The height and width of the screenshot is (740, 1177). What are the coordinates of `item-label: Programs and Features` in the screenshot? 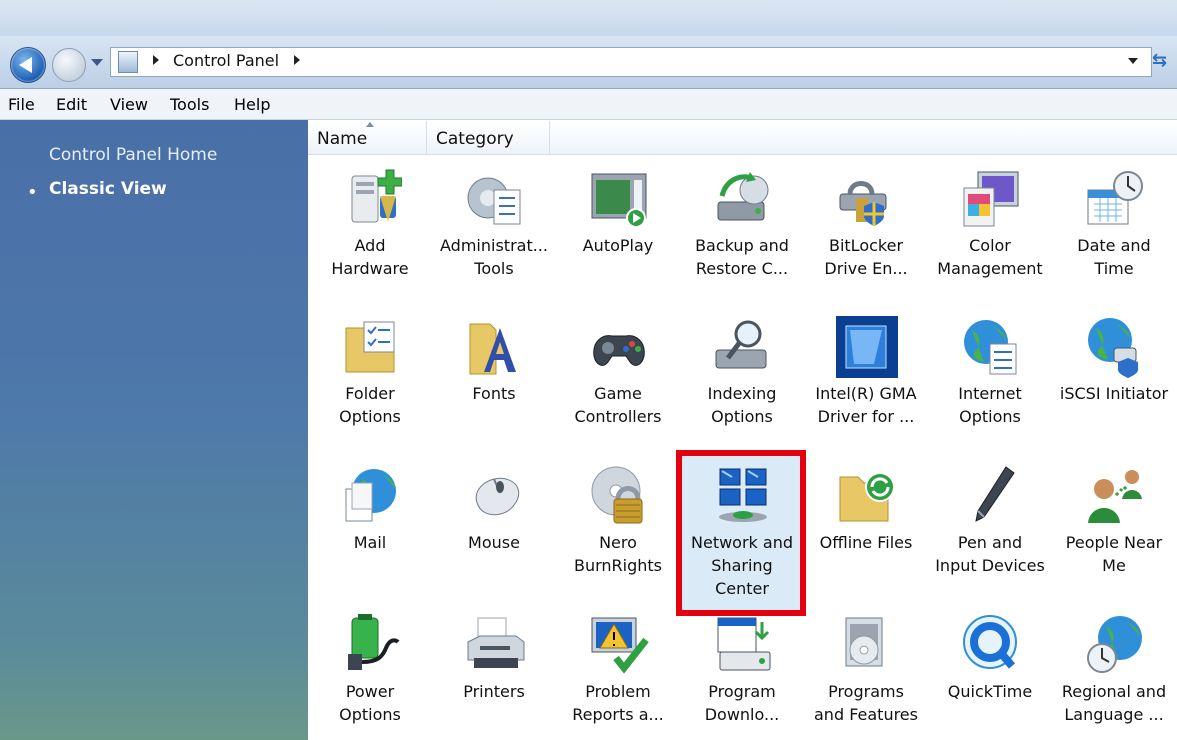 It's located at (866, 703).